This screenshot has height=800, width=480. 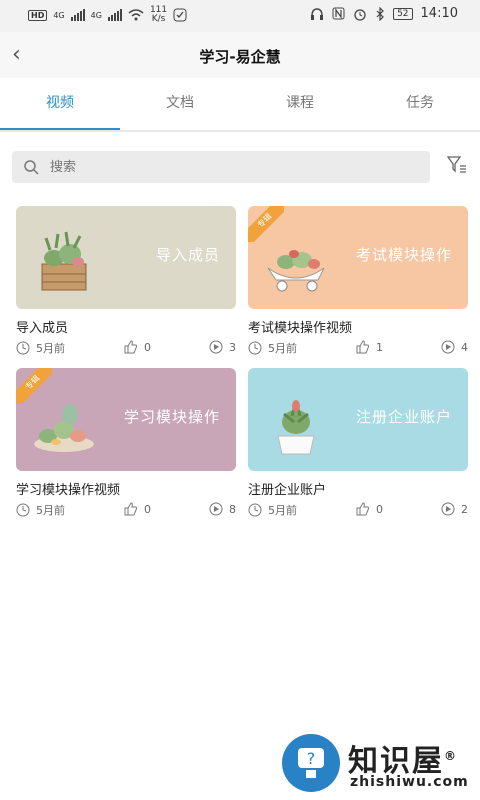 I want to click on video-card: 注册企业账户 注册企业账户 5月前 0 2, so click(x=358, y=447).